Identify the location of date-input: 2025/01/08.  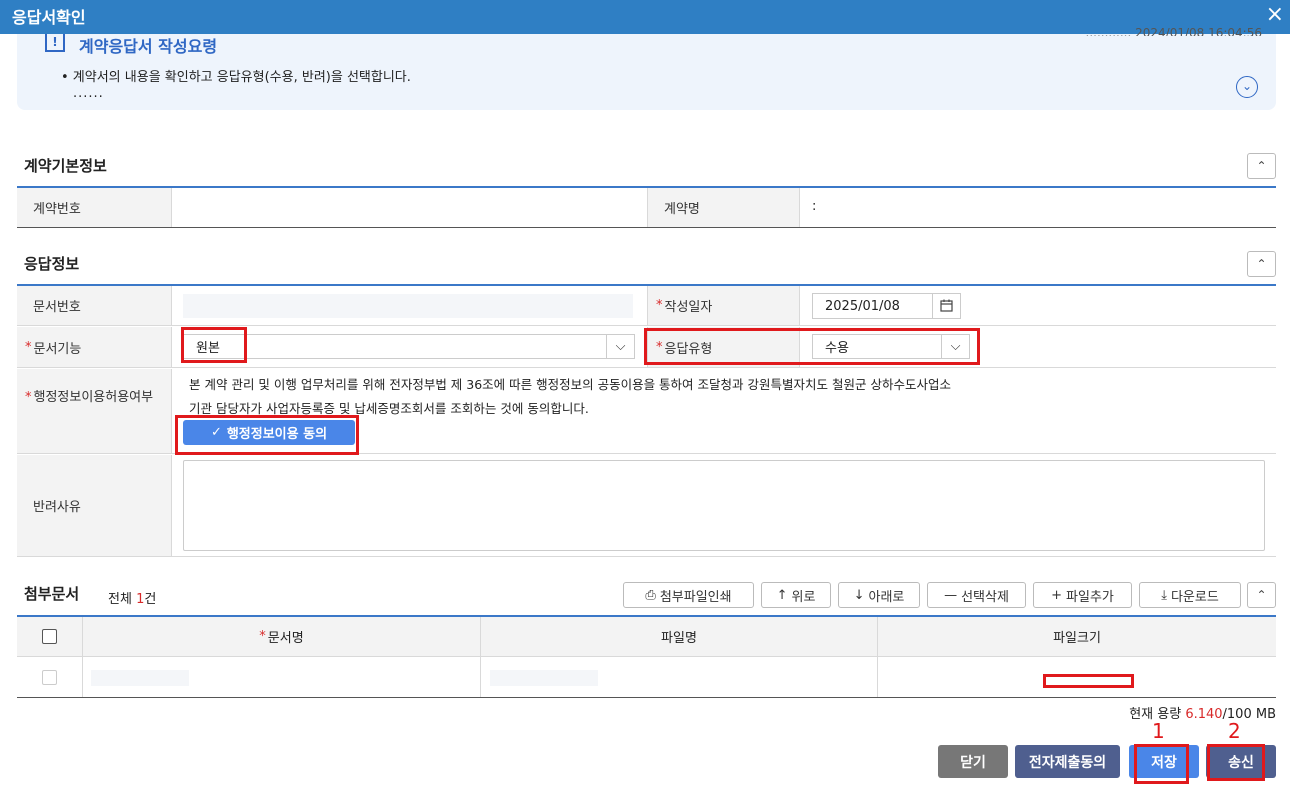
(886, 306).